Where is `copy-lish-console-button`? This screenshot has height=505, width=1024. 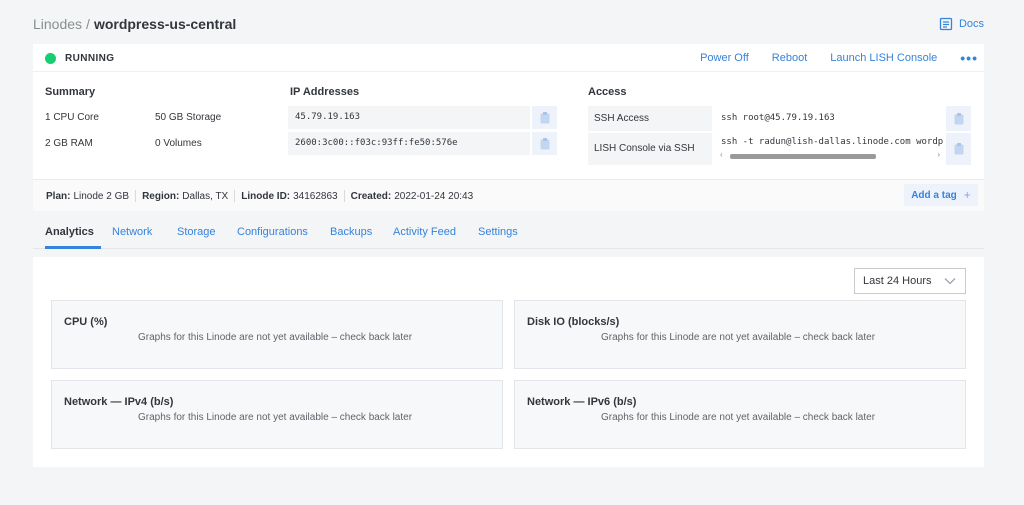 copy-lish-console-button is located at coordinates (958, 149).